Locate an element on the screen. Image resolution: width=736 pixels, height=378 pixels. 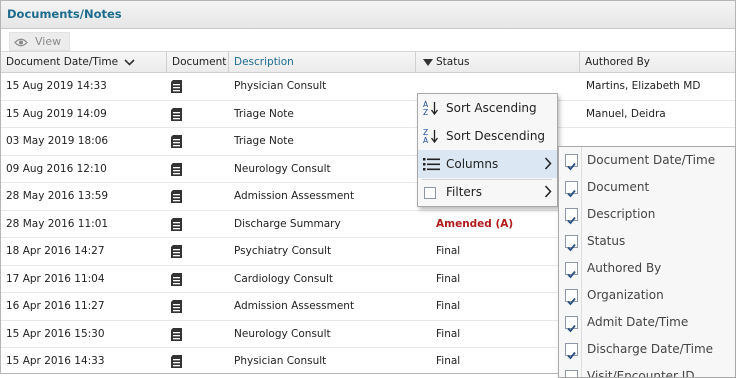
sort-menu-triangle-icon is located at coordinates (428, 62).